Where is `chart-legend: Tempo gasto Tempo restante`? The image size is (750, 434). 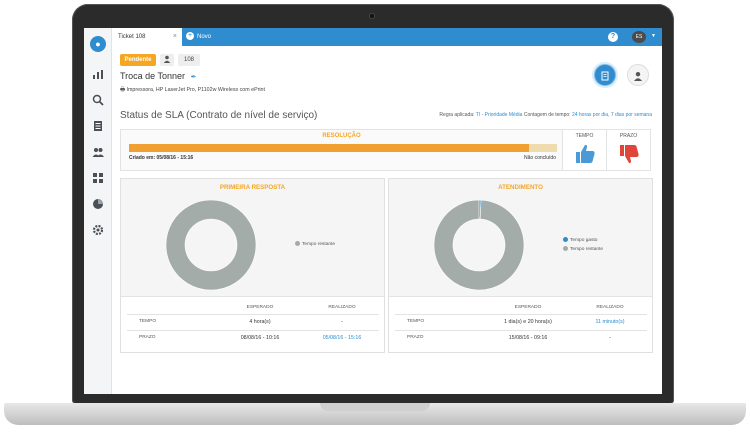
chart-legend: Tempo gasto Tempo restante is located at coordinates (583, 246).